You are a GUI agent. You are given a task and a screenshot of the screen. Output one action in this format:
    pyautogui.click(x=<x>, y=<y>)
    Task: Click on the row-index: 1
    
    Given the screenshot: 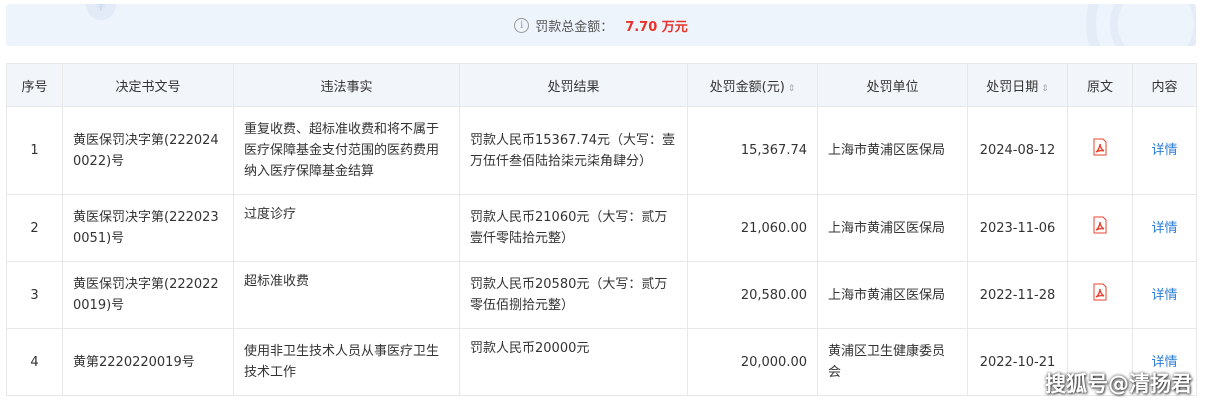 What is the action you would take?
    pyautogui.click(x=34, y=150)
    